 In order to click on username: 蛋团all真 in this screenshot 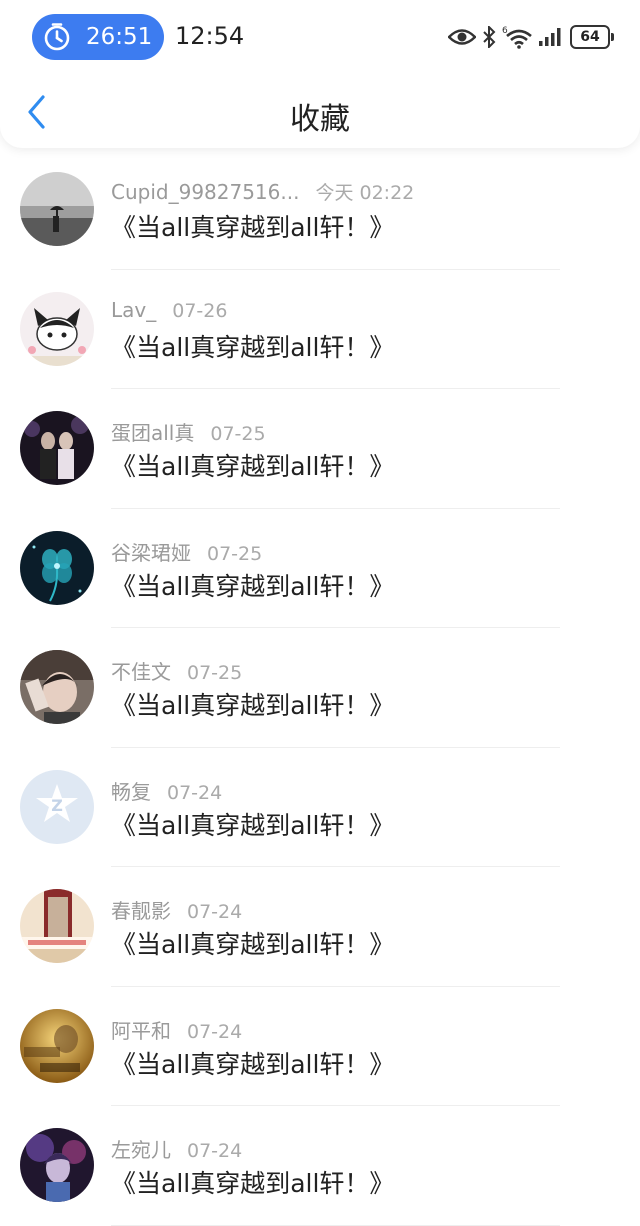, I will do `click(152, 433)`.